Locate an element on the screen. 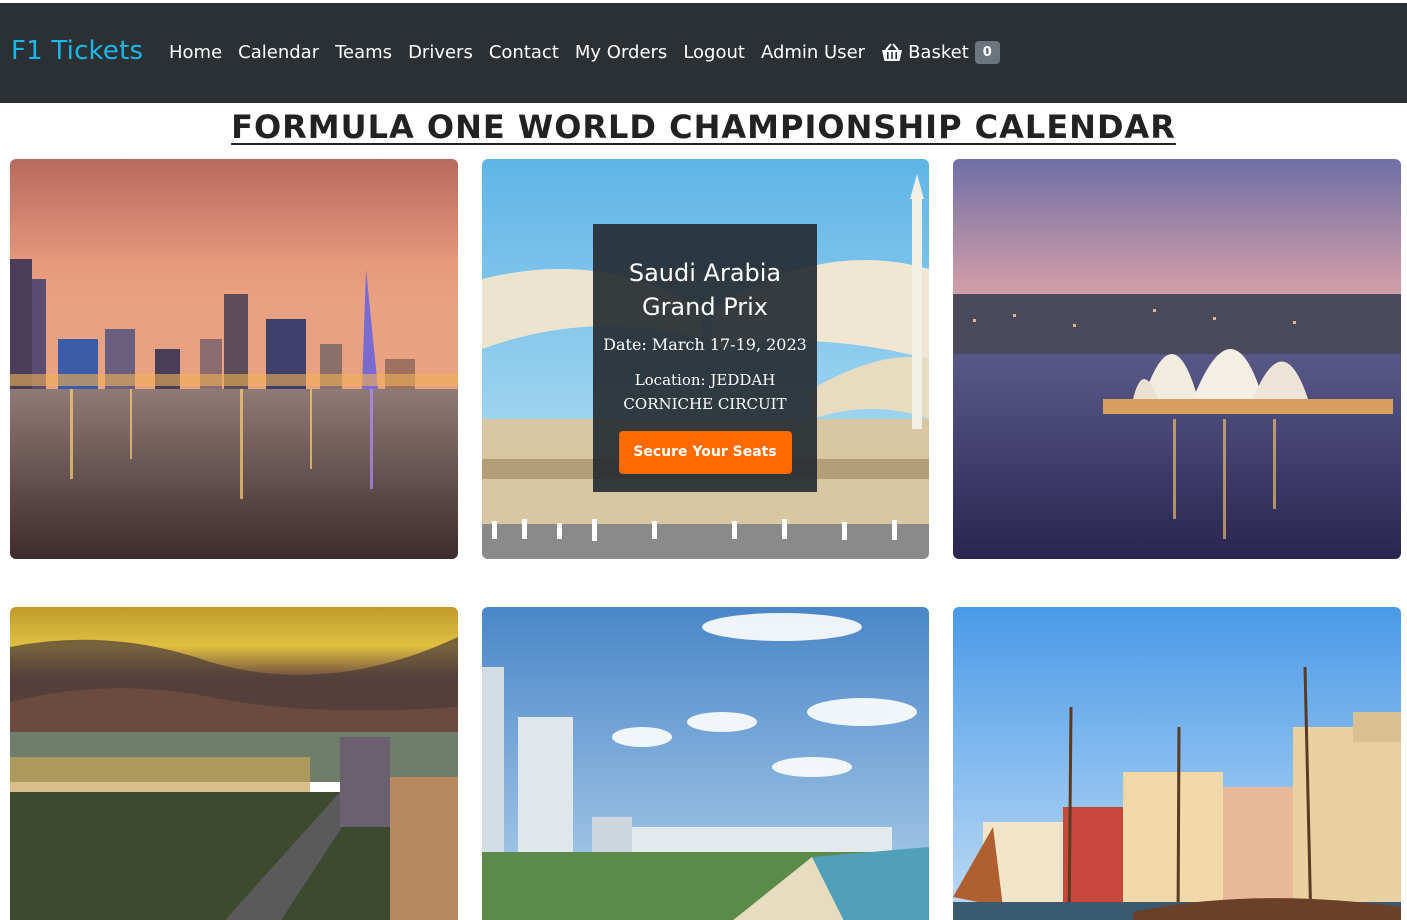 The image size is (1407, 920). race-card-bahrain is located at coordinates (234, 359).